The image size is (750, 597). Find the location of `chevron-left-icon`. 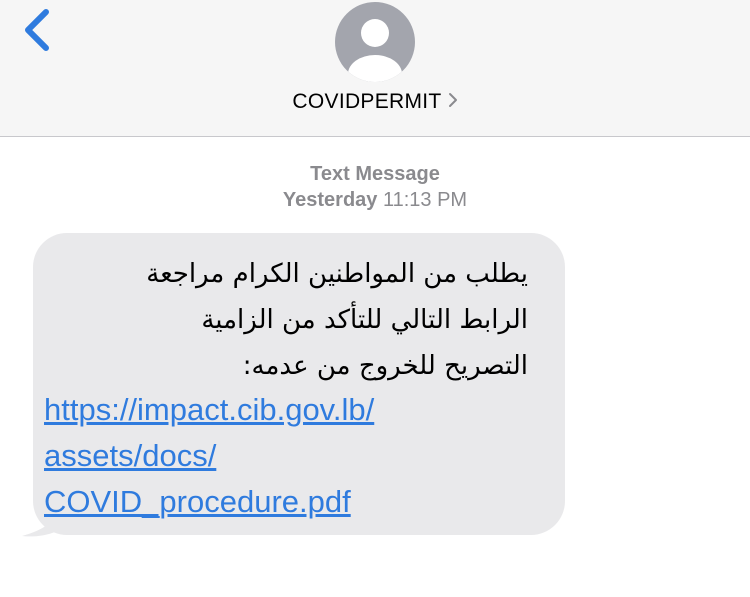

chevron-left-icon is located at coordinates (37, 30).